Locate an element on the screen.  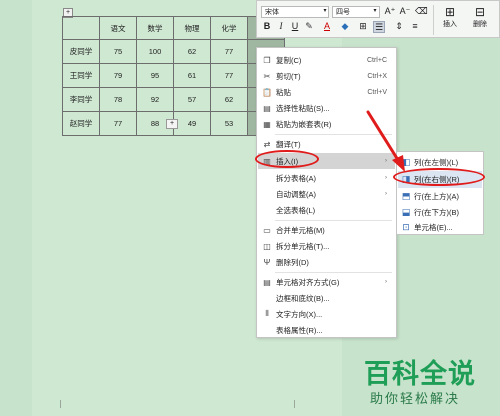
watermark-title: 百科全说 is located at coordinates (420, 374).